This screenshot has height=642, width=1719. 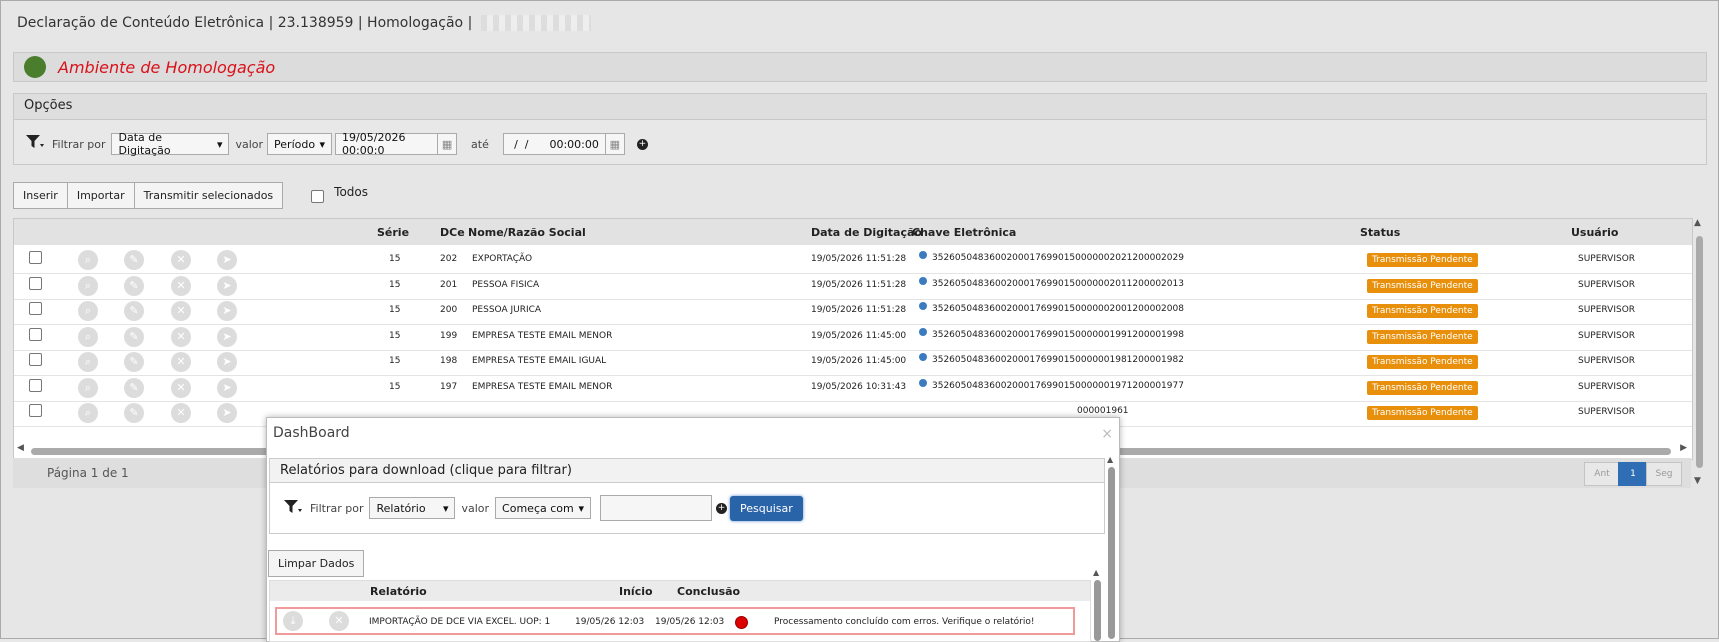 I want to click on col-dce: DCe, so click(x=452, y=232).